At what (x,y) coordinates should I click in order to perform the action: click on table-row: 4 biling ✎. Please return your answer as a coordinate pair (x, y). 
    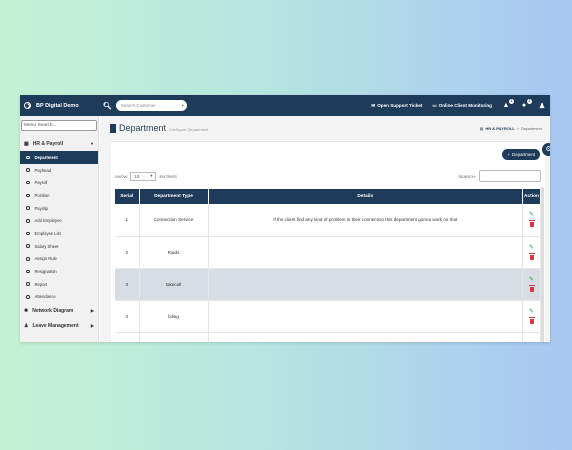
    Looking at the image, I should click on (328, 316).